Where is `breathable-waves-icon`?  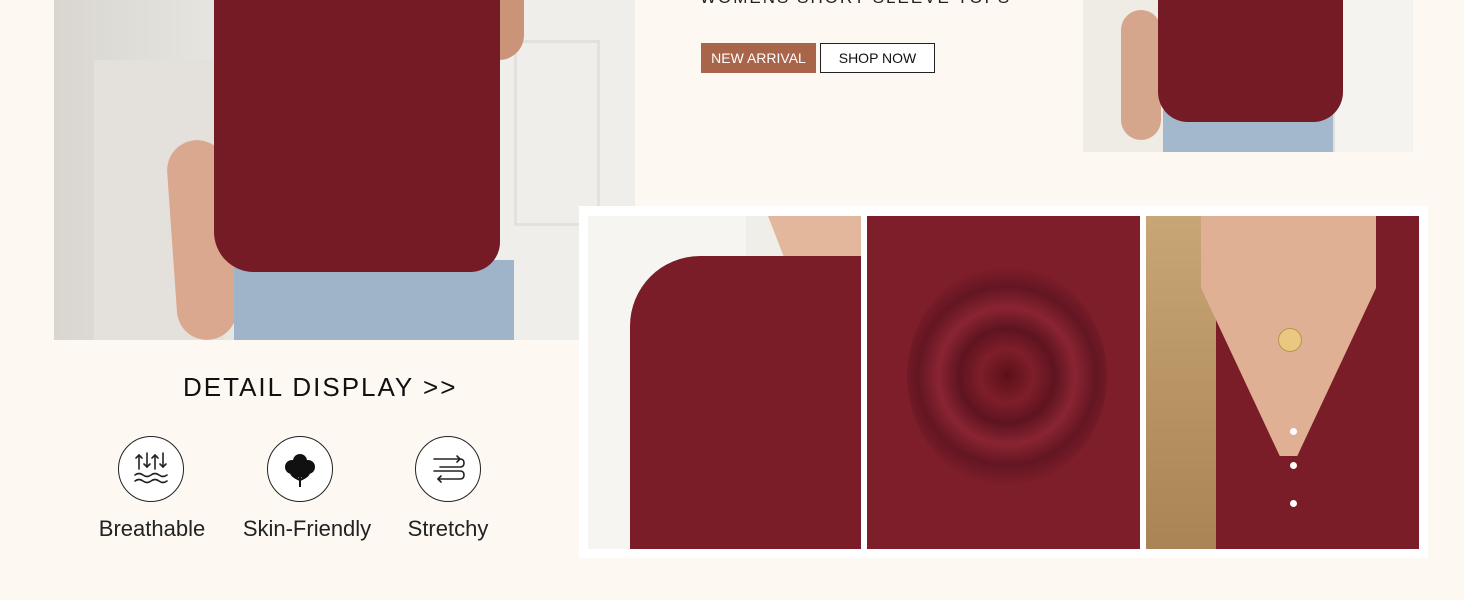 breathable-waves-icon is located at coordinates (151, 469).